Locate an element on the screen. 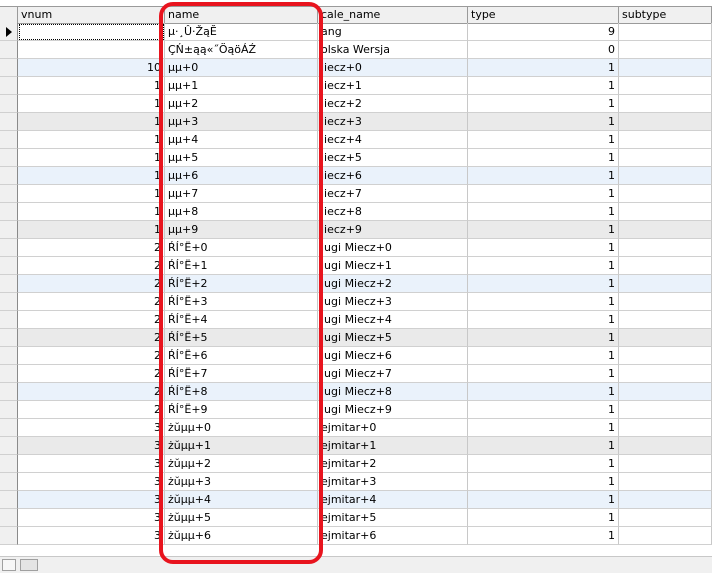  table-row: 1 µµ+8 liecz+8 1 is located at coordinates (356, 212).